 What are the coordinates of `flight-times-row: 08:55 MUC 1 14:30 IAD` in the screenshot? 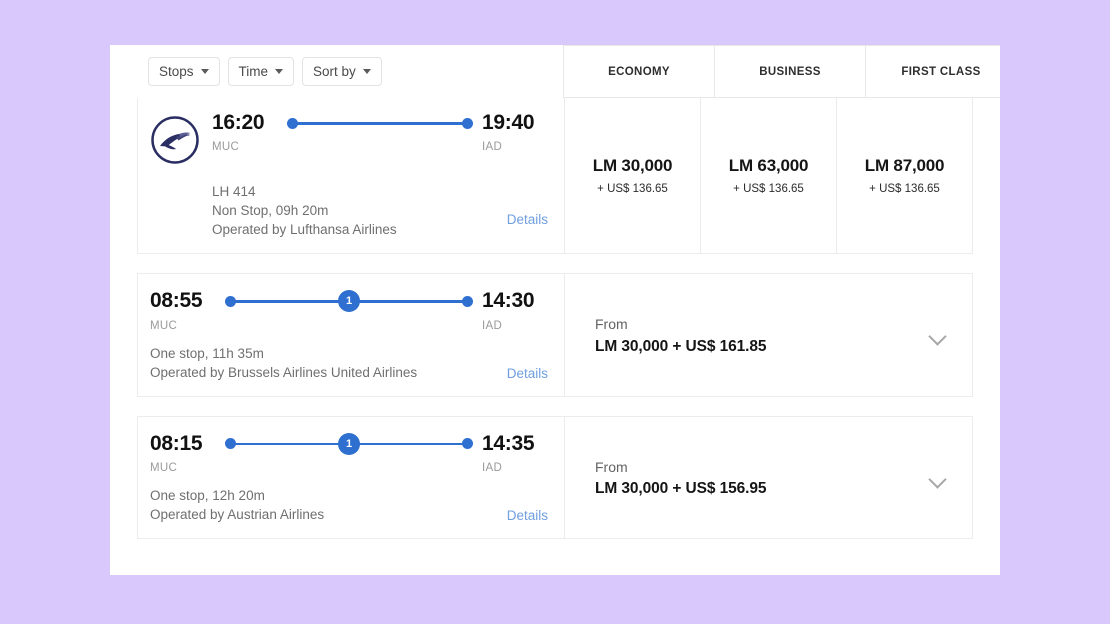 It's located at (349, 310).